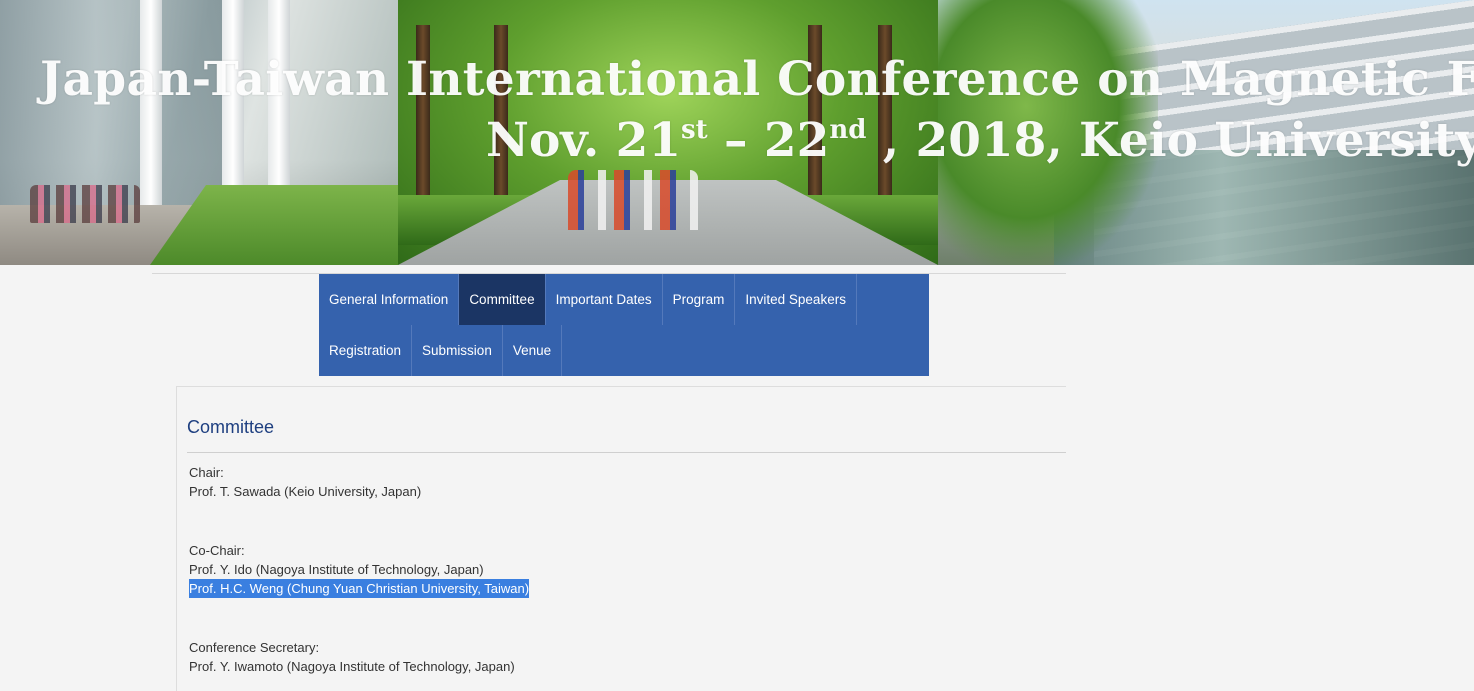 The image size is (1474, 691). Describe the element at coordinates (796, 299) in the screenshot. I see `nav-item-invited-speakers: Invited Speakers` at that location.